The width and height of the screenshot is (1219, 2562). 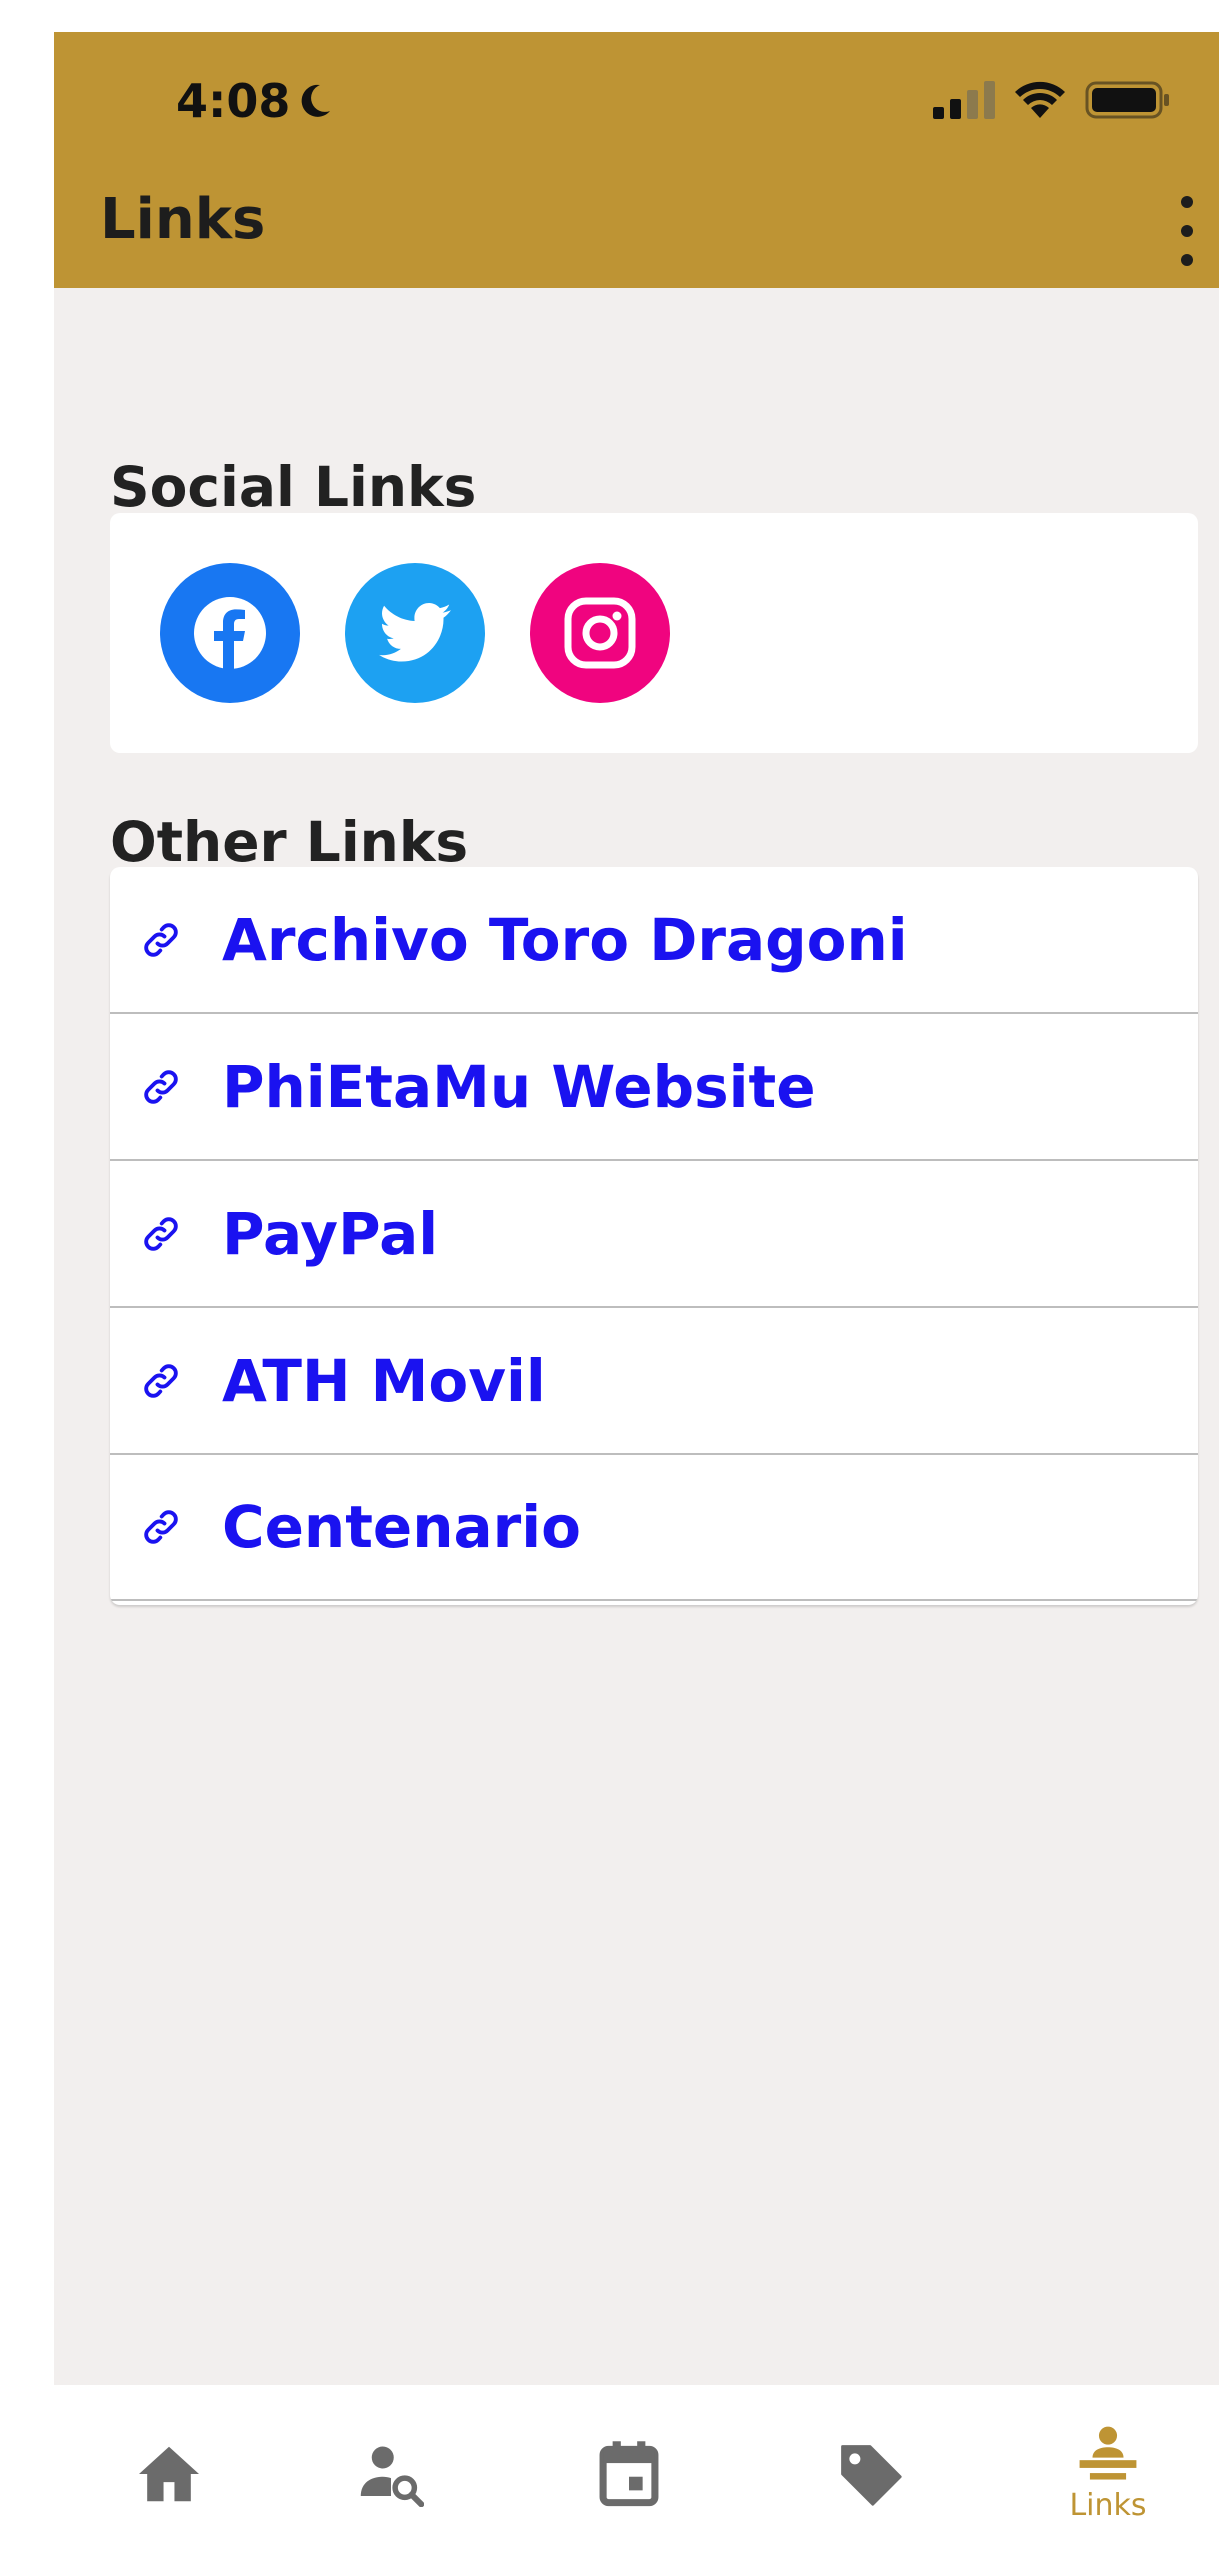 I want to click on home-icon, so click(x=169, y=2474).